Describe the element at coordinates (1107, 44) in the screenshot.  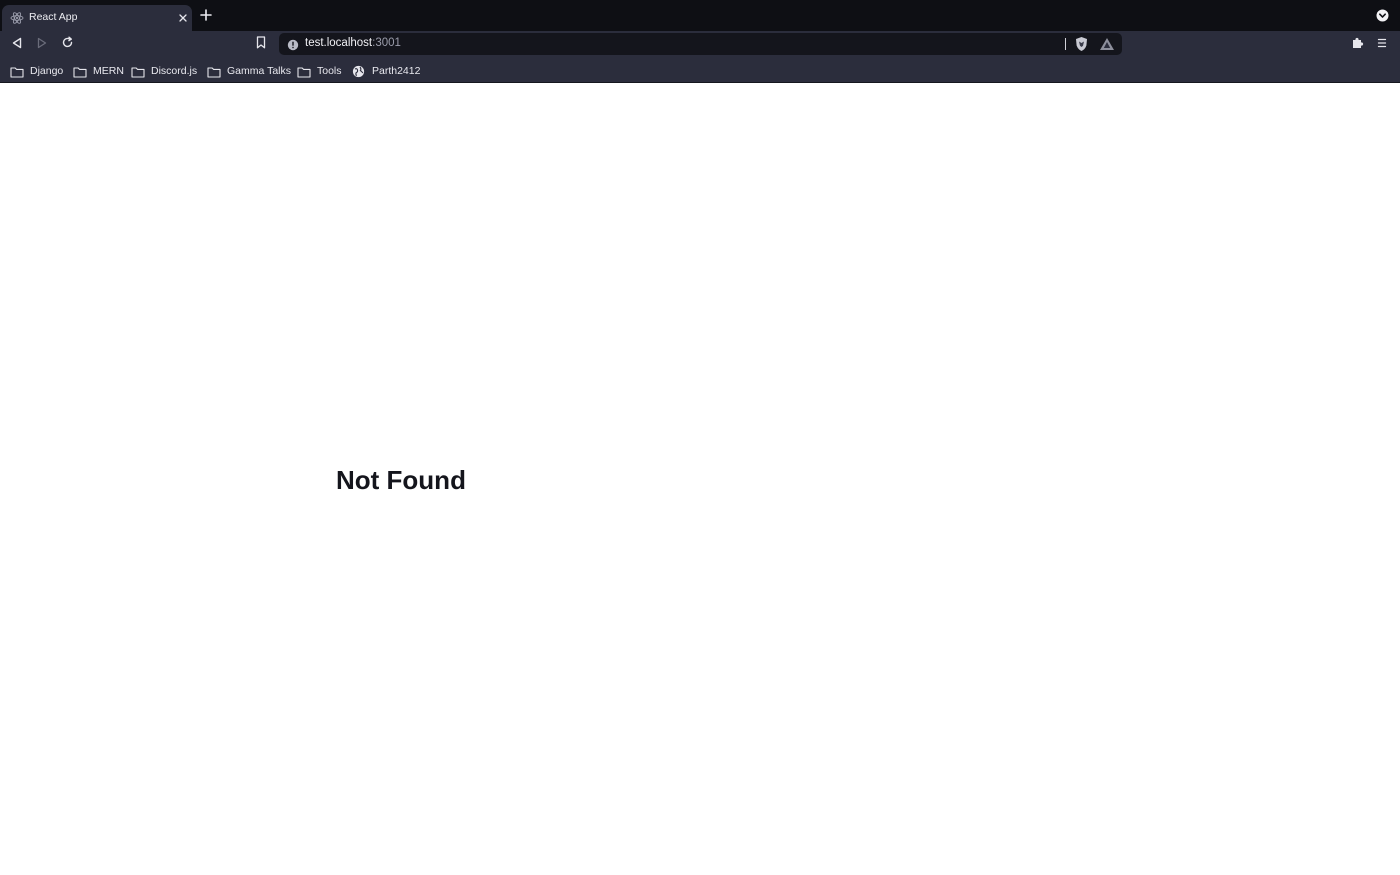
I see `brave-rewards-icon` at that location.